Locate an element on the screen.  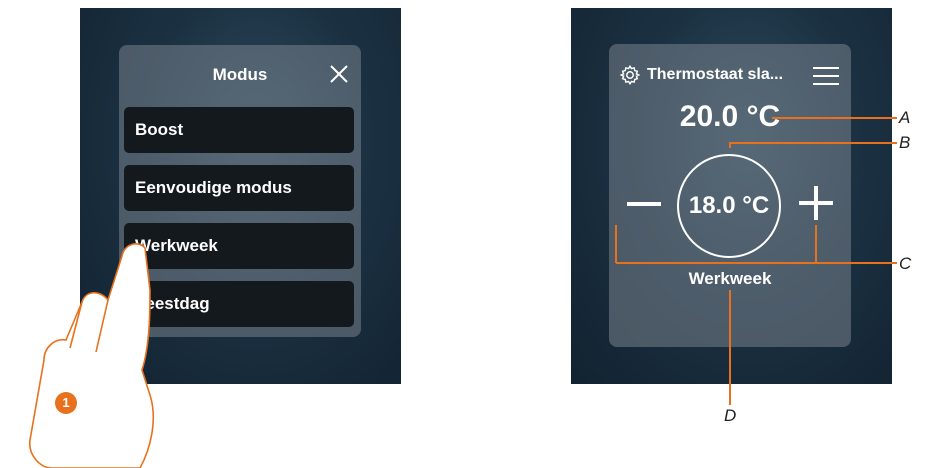
decrease-button is located at coordinates (644, 204).